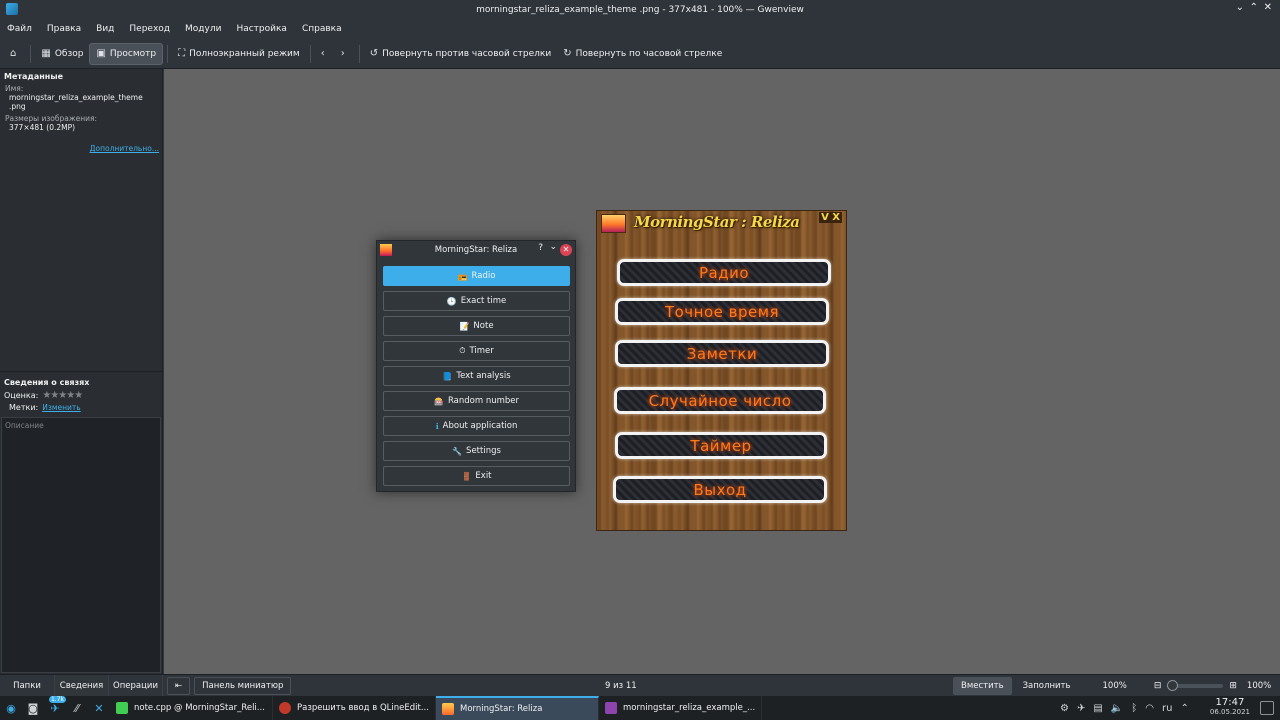 Image resolution: width=1280 pixels, height=720 pixels. What do you see at coordinates (1173, 685) in the screenshot?
I see `zoom-slider-handle` at bounding box center [1173, 685].